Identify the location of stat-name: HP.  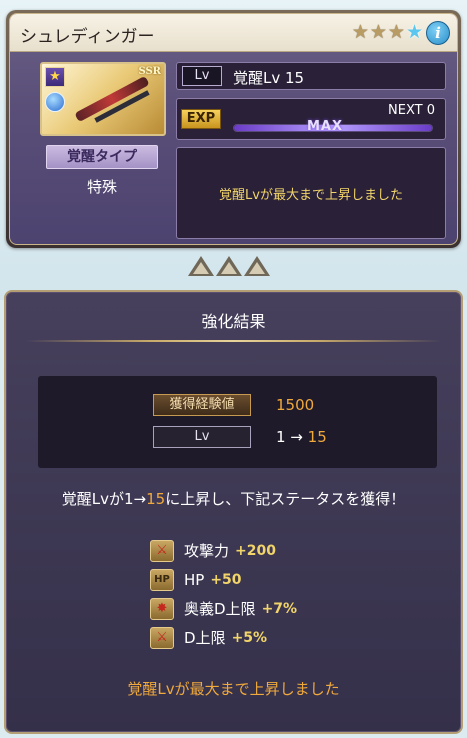
(194, 579).